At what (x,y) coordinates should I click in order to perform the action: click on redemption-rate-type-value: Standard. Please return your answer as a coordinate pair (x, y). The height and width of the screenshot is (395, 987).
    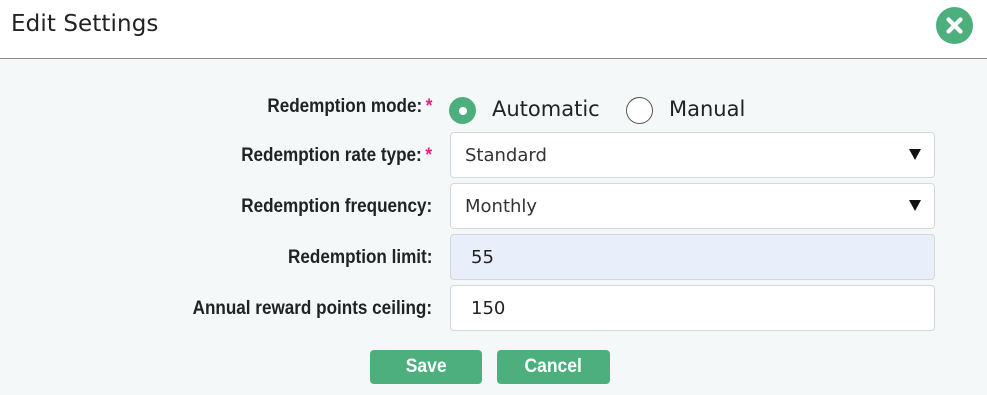
    Looking at the image, I should click on (506, 155).